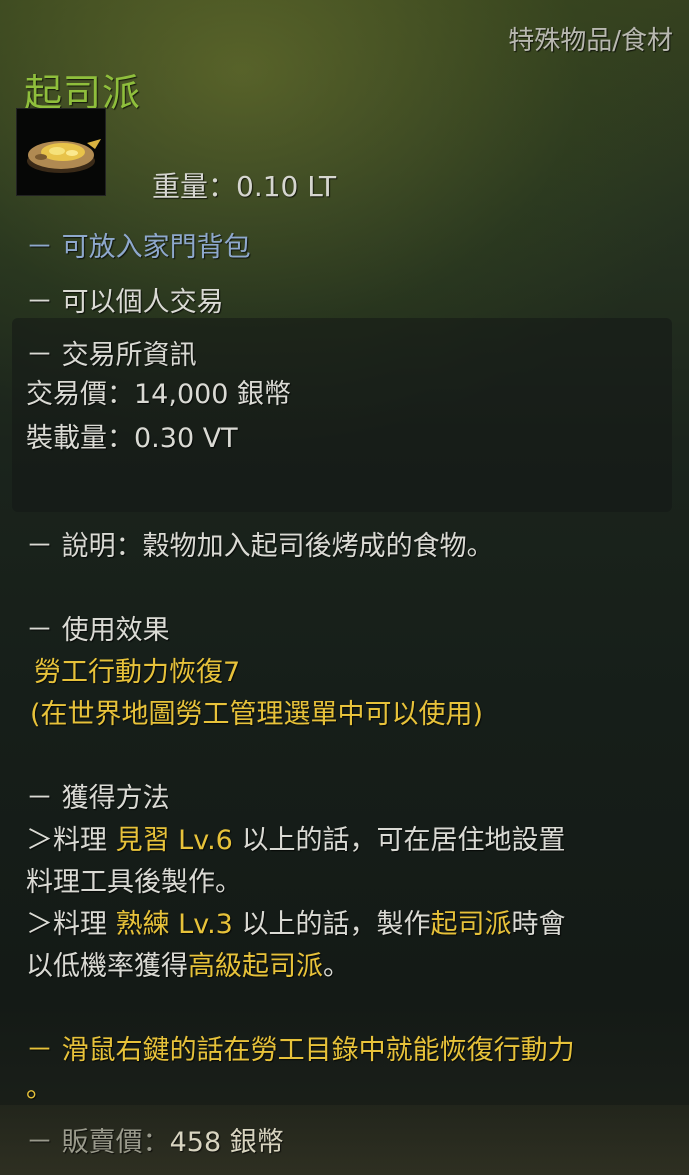 The image size is (689, 1175). I want to click on acquire-route-1: ＞料理 見習 Lv.6 以上的話，可在居住地設置, so click(295, 837).